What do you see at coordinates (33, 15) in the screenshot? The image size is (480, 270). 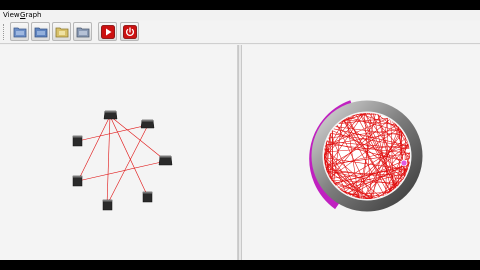 I see `menu-graph-label-rest: raph` at bounding box center [33, 15].